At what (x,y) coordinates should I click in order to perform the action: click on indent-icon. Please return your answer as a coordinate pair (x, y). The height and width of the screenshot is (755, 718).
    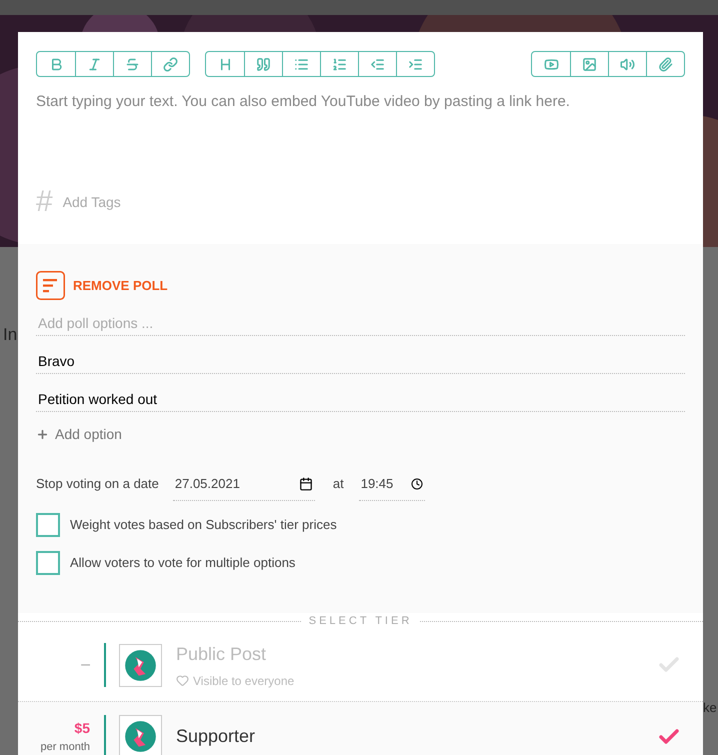
    Looking at the image, I should click on (415, 64).